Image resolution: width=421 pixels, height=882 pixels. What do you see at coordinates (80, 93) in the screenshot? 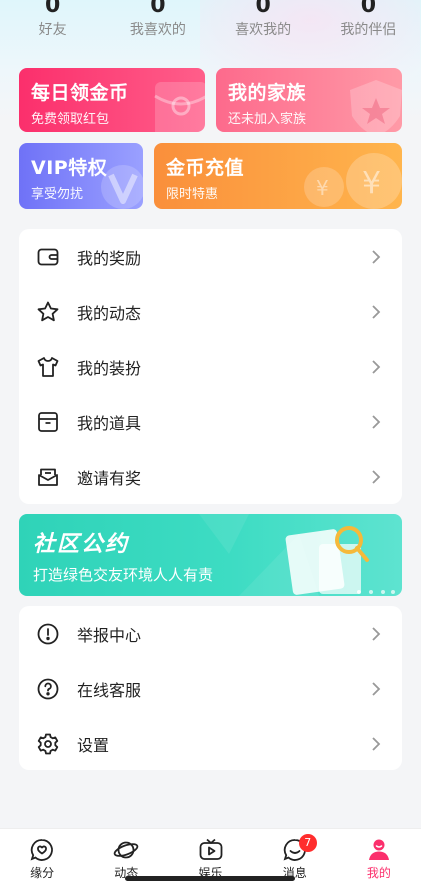
I see `card-title: 每日领金币` at bounding box center [80, 93].